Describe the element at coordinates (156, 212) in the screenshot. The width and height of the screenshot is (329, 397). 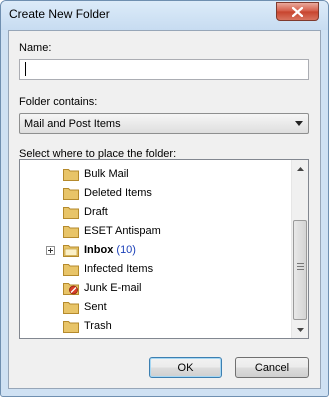
I see `tree-item-draft: Draft` at that location.